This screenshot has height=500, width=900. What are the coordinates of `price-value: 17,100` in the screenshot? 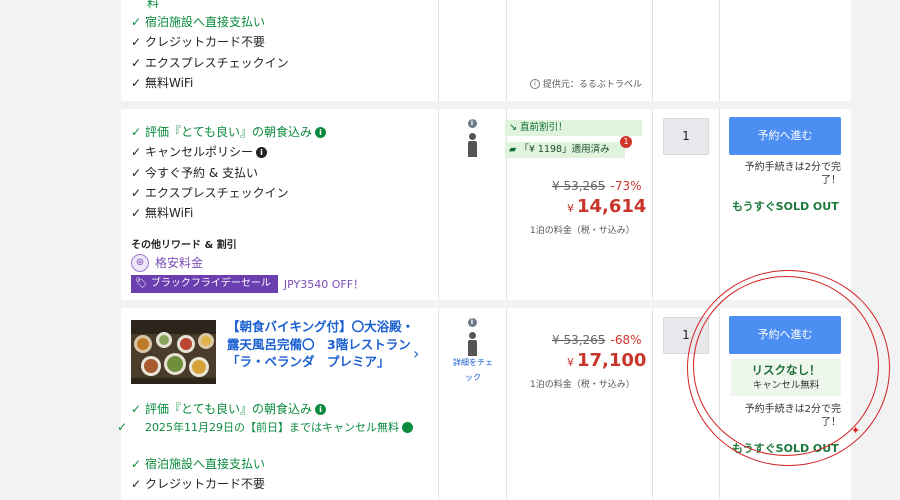 It's located at (612, 360).